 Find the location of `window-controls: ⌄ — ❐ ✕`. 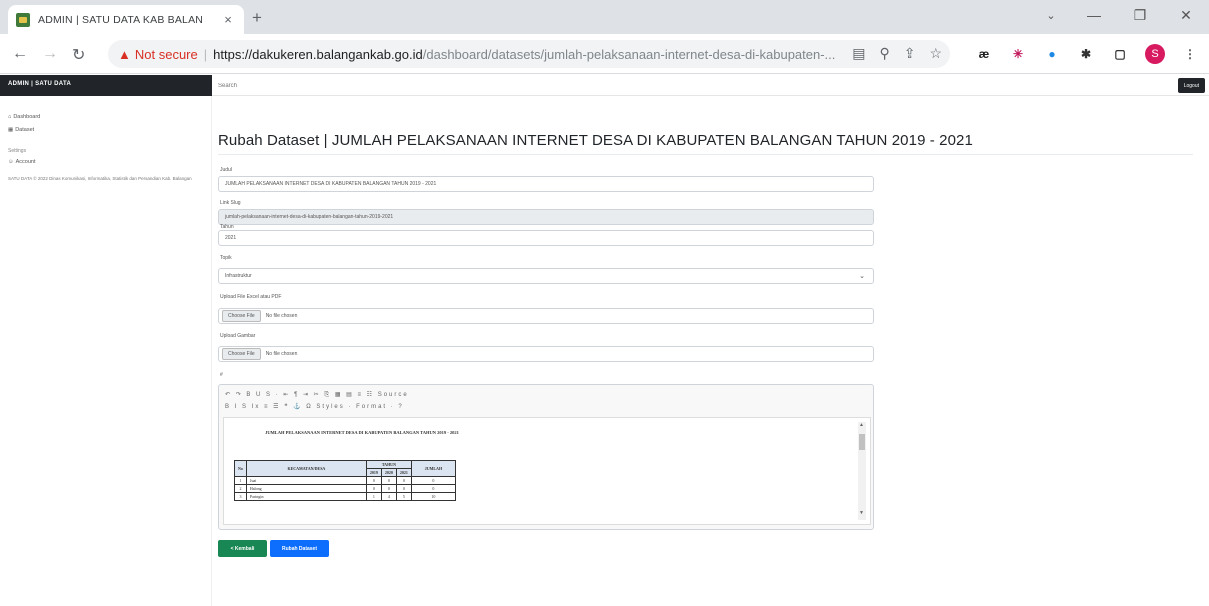

window-controls: ⌄ — ❐ ✕ is located at coordinates (1120, 15).